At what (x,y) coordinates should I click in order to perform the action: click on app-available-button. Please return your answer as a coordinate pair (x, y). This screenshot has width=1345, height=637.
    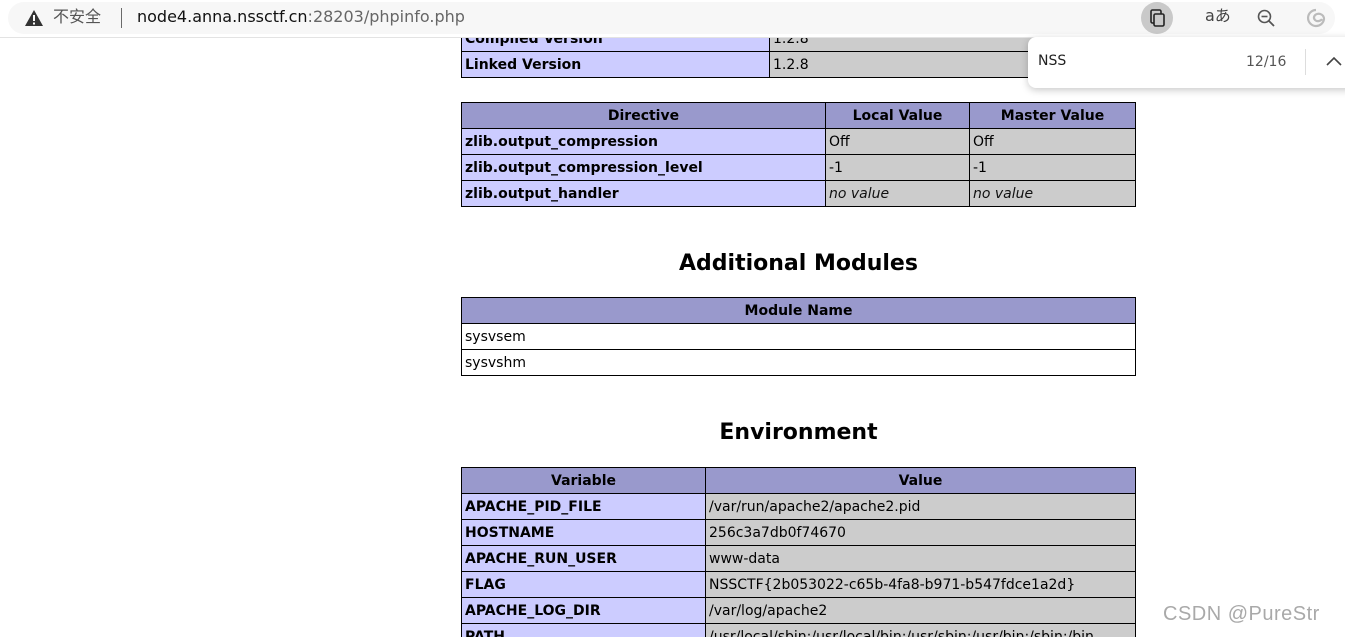
    Looking at the image, I should click on (1157, 18).